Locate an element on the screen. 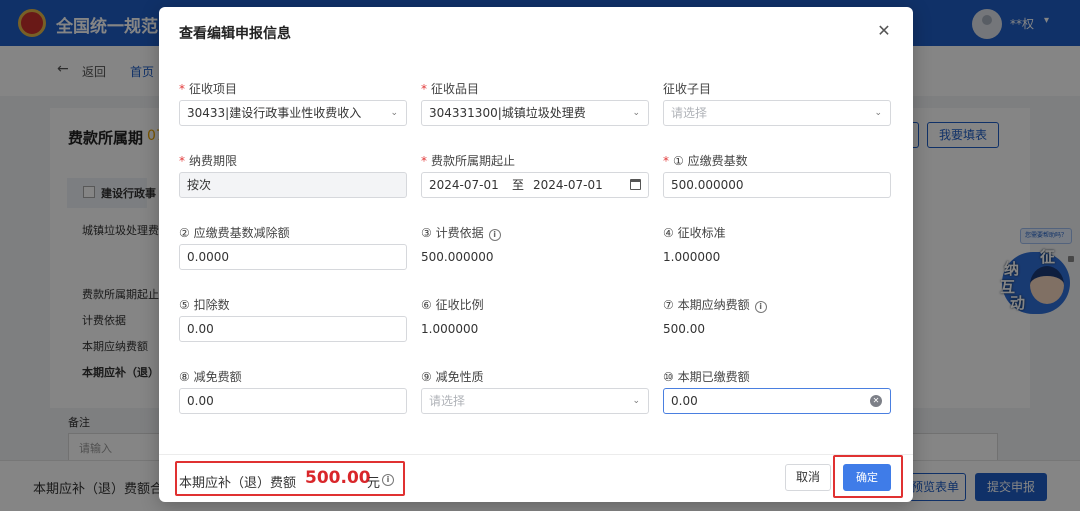 This screenshot has width=1080, height=511. levy-category-select: 304331300|城镇垃圾处理费 ⌄ is located at coordinates (535, 113).